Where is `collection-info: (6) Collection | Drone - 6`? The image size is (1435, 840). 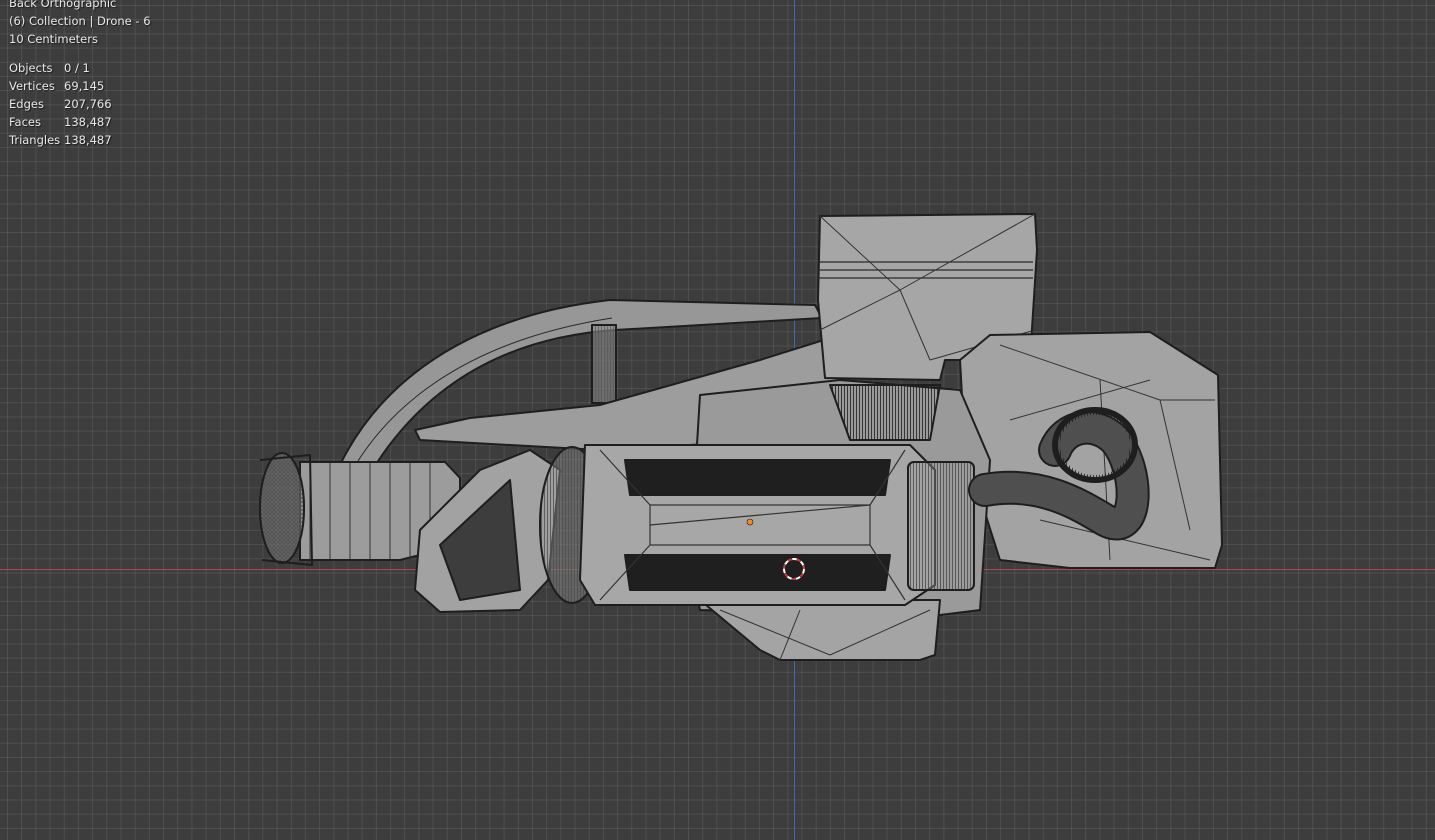
collection-info: (6) Collection | Drone - 6 is located at coordinates (80, 21).